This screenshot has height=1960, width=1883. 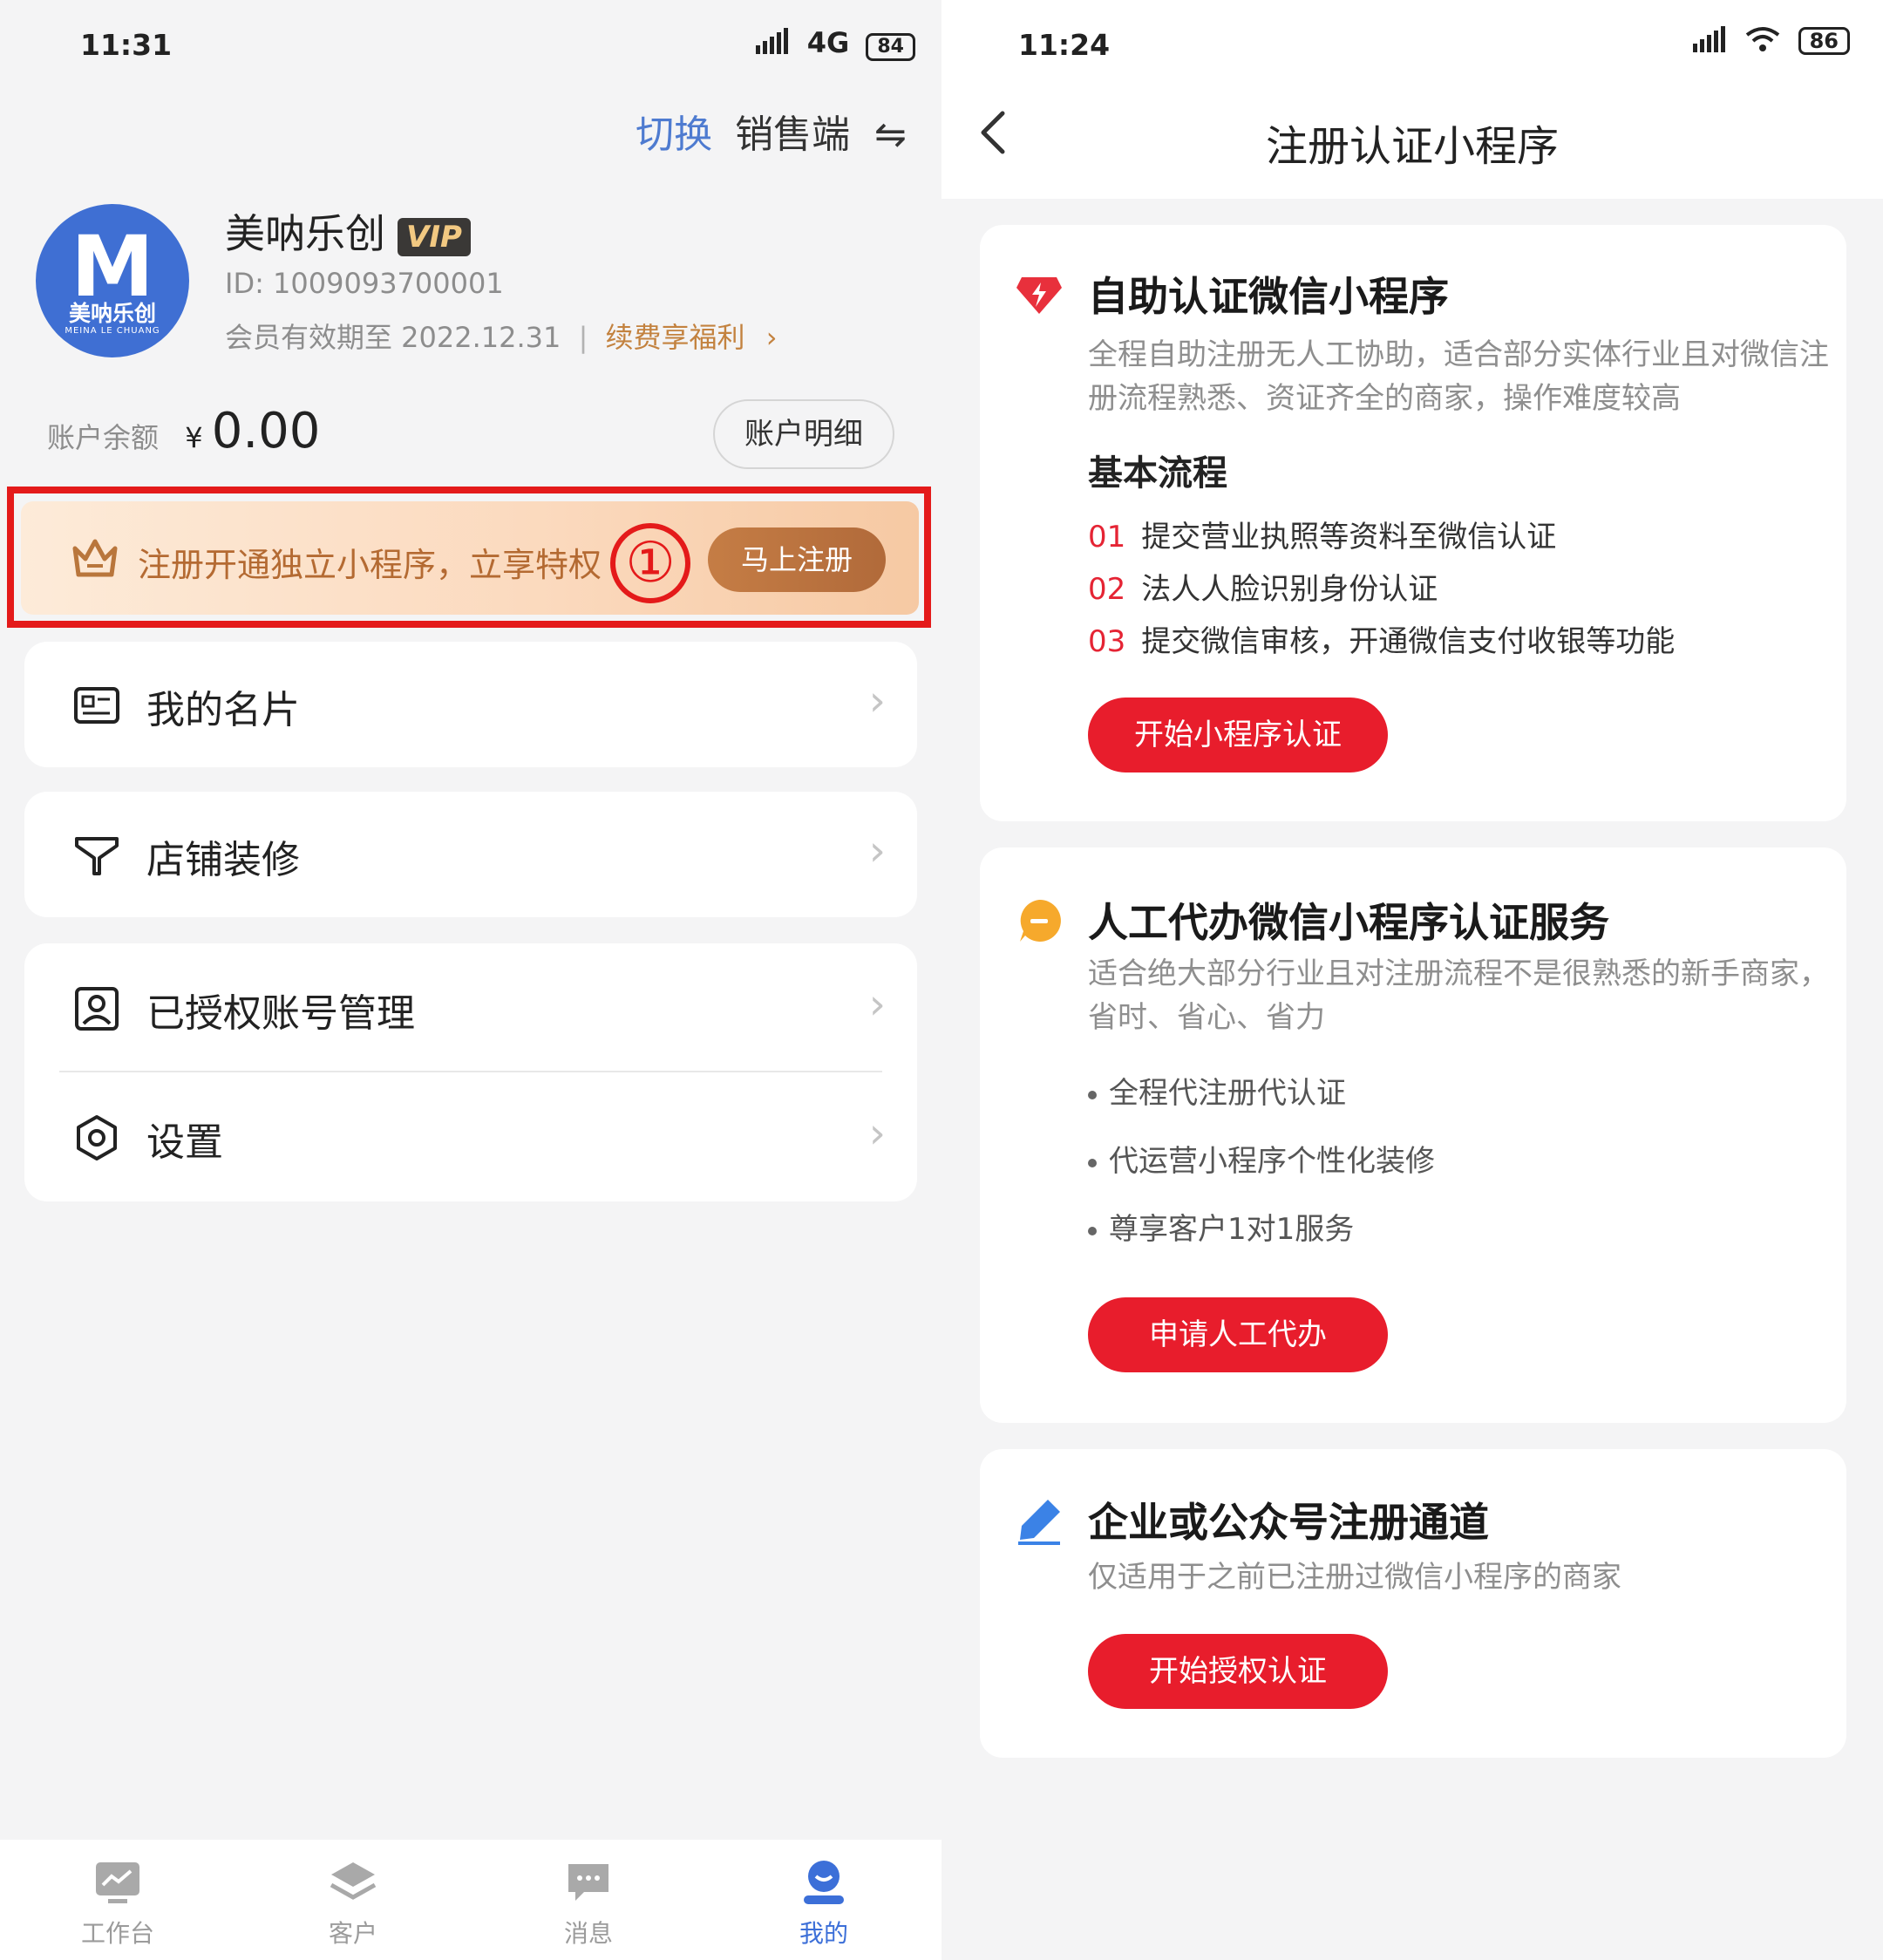 What do you see at coordinates (280, 1013) in the screenshot?
I see `menu-label: 已授权账号管理` at bounding box center [280, 1013].